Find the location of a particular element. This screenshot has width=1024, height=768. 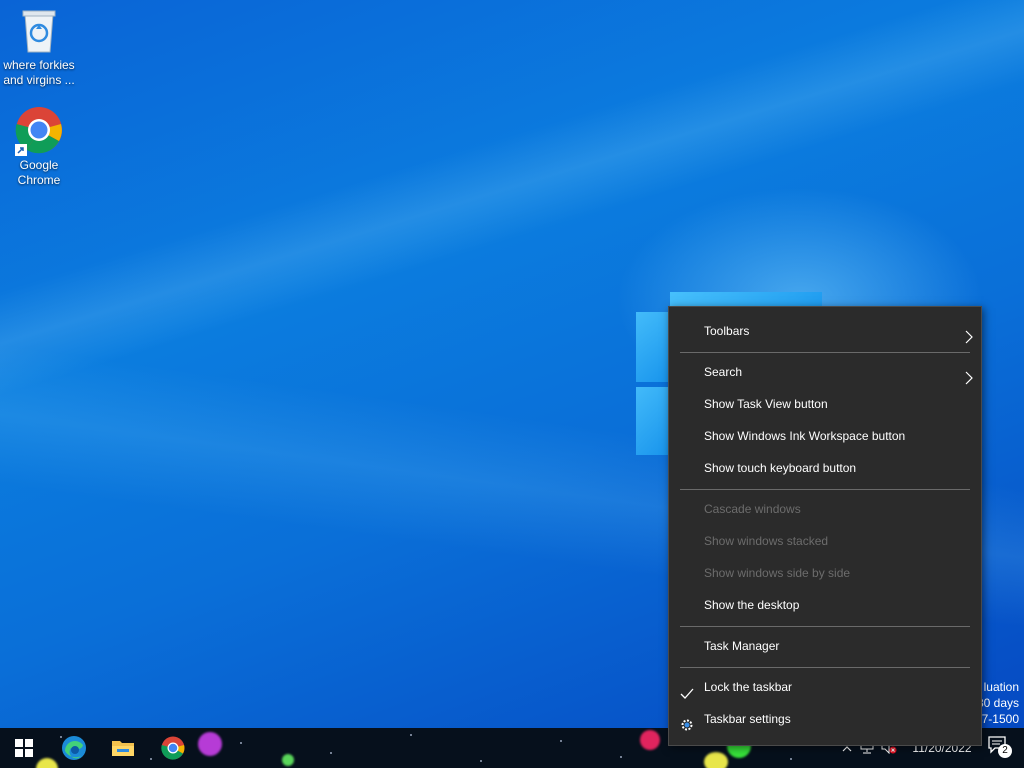

gear-icon is located at coordinates (687, 728).